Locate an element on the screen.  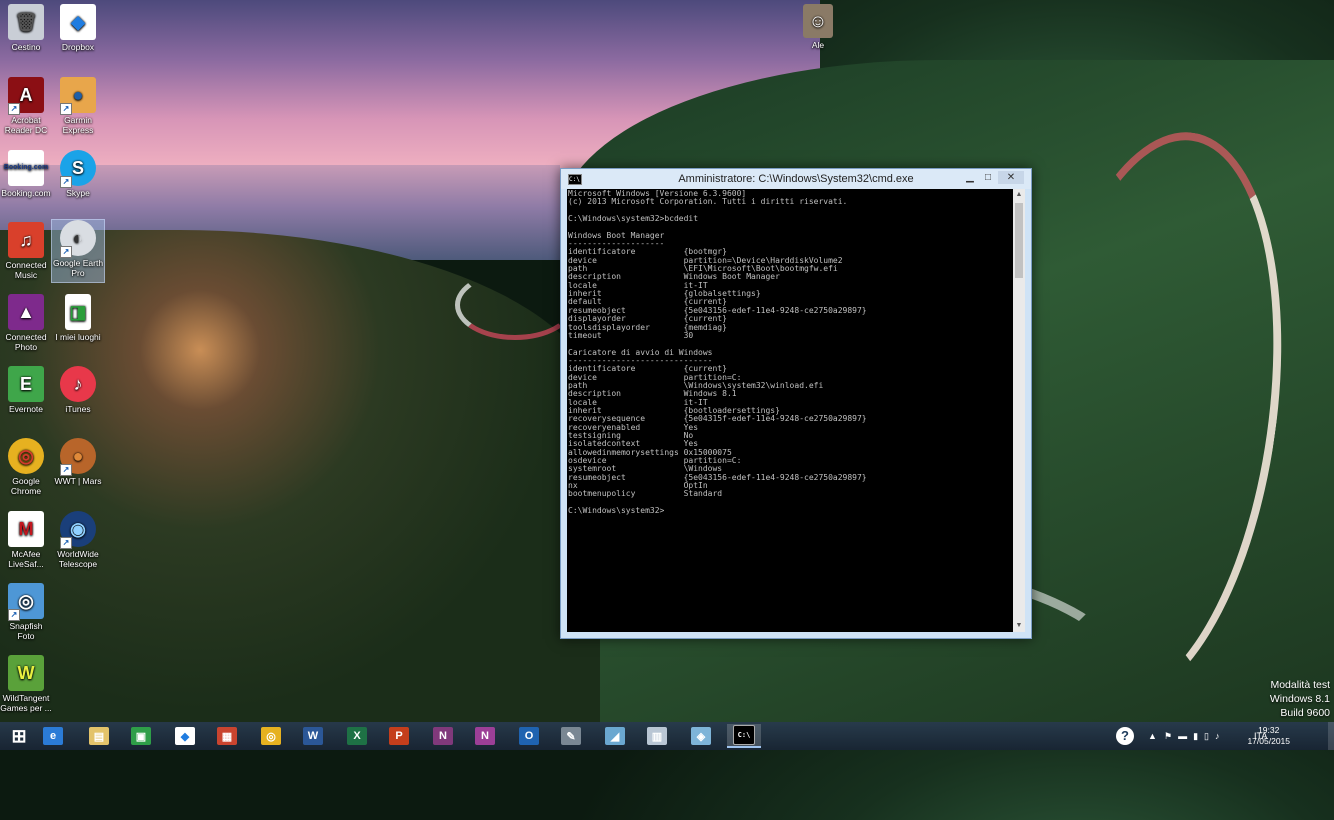
internet-explorer-icon: e is located at coordinates (53, 736).